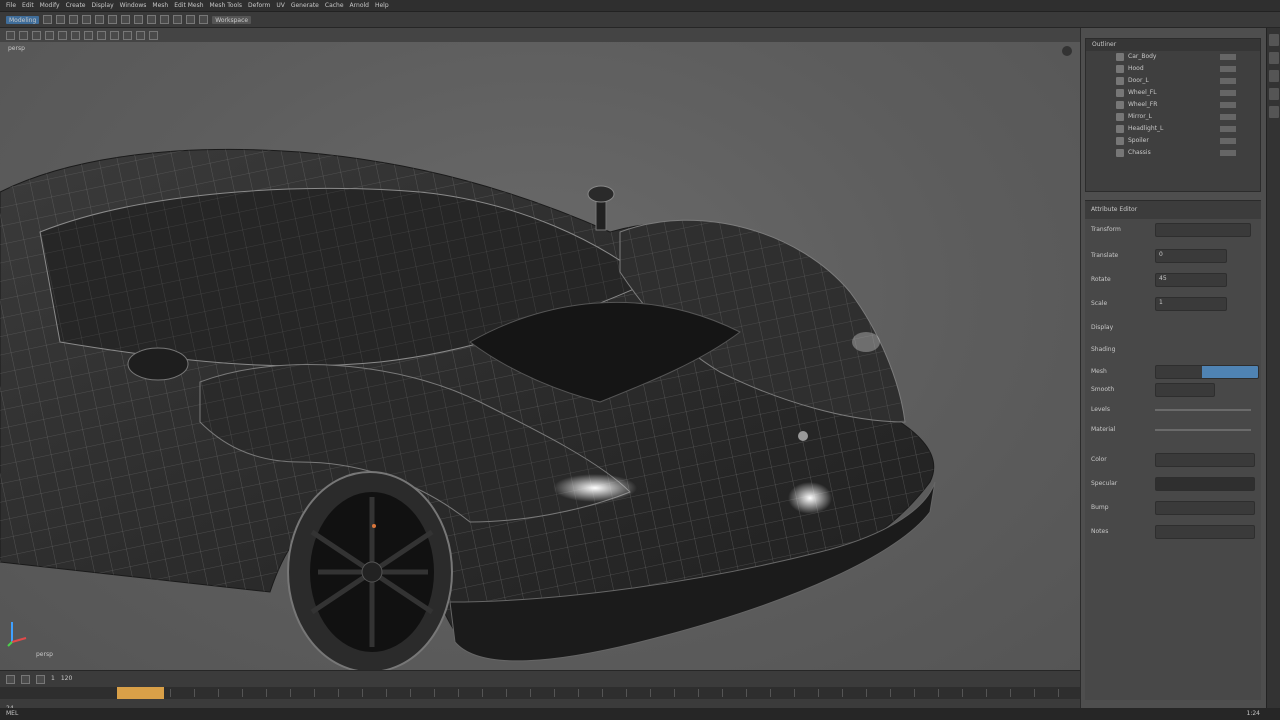 This screenshot has height=720, width=1280. What do you see at coordinates (1274, 112) in the screenshot?
I see `tab-layer-editor` at bounding box center [1274, 112].